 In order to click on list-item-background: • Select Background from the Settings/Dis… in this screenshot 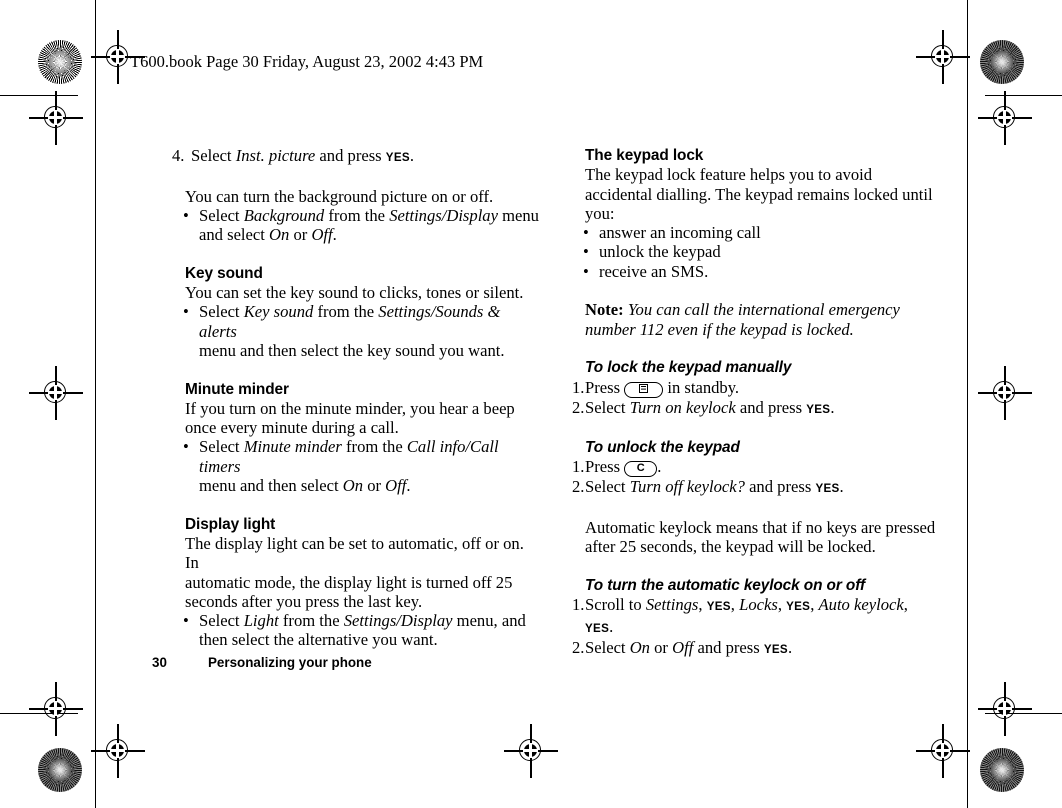, I will do `click(361, 225)`.